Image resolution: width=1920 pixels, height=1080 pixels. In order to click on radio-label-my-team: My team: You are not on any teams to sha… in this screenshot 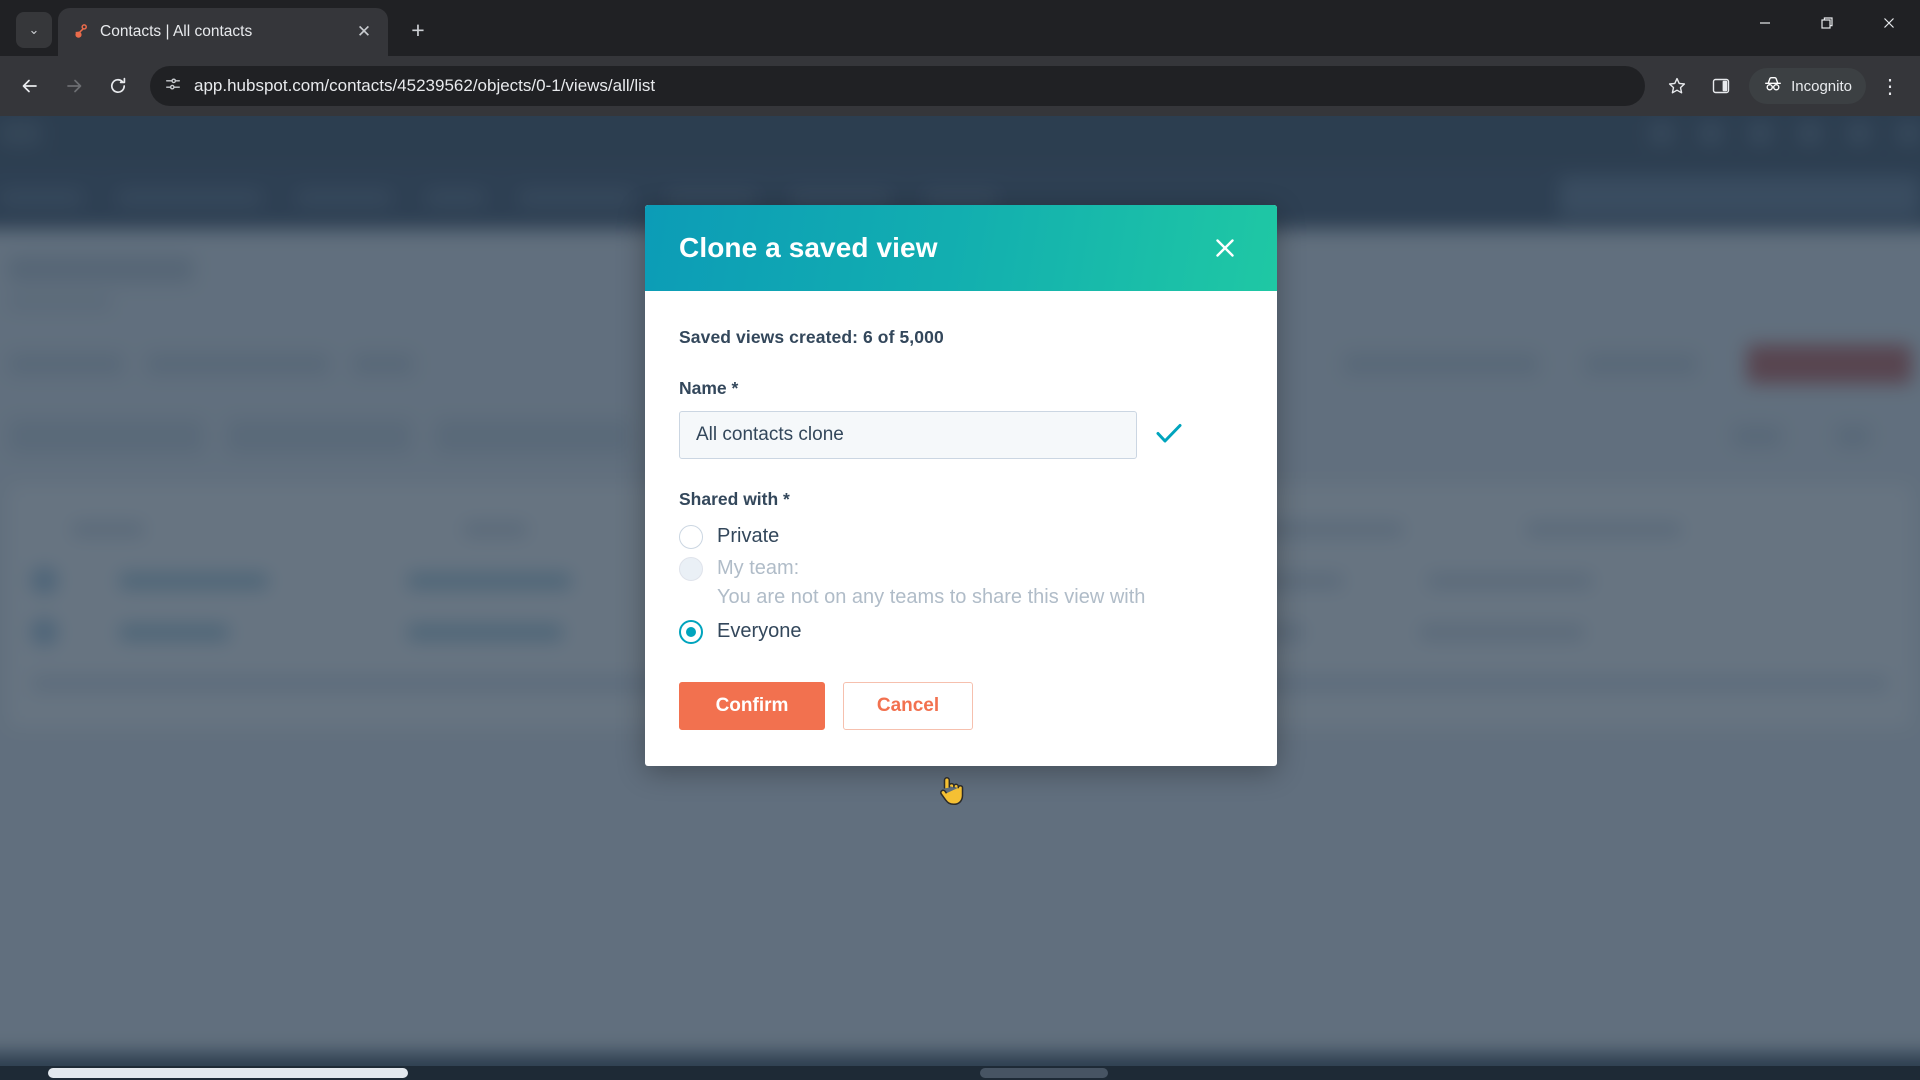, I will do `click(931, 582)`.